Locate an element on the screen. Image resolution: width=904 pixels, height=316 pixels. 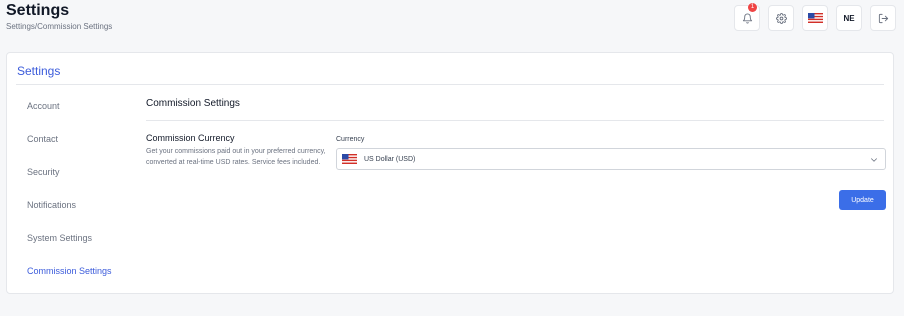
language-button is located at coordinates (815, 18).